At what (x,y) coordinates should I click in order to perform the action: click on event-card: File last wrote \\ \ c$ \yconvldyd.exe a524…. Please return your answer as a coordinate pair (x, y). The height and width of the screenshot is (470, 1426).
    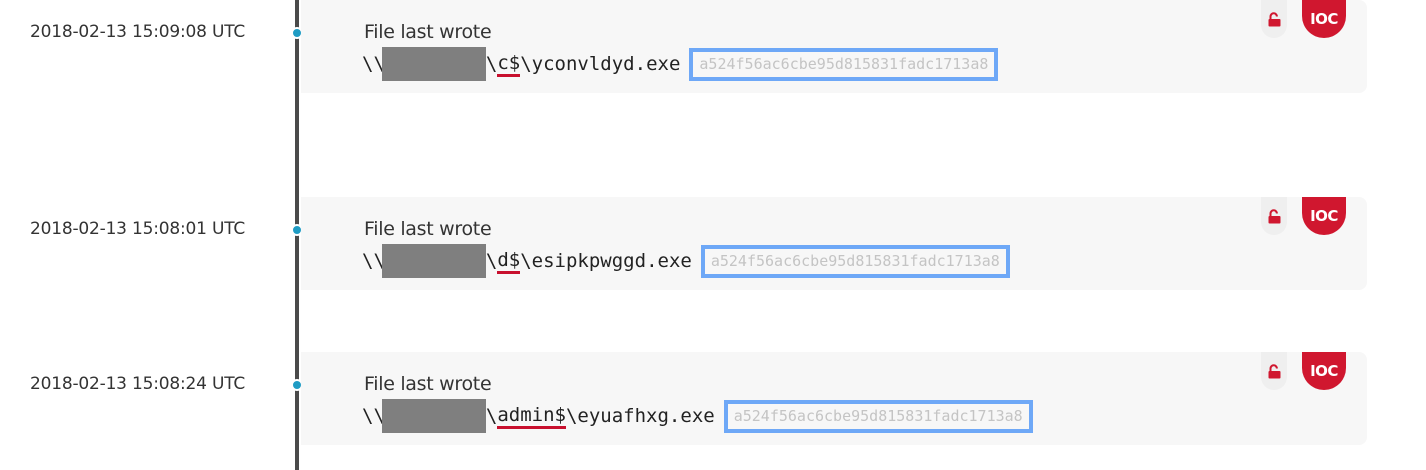
    Looking at the image, I should click on (834, 46).